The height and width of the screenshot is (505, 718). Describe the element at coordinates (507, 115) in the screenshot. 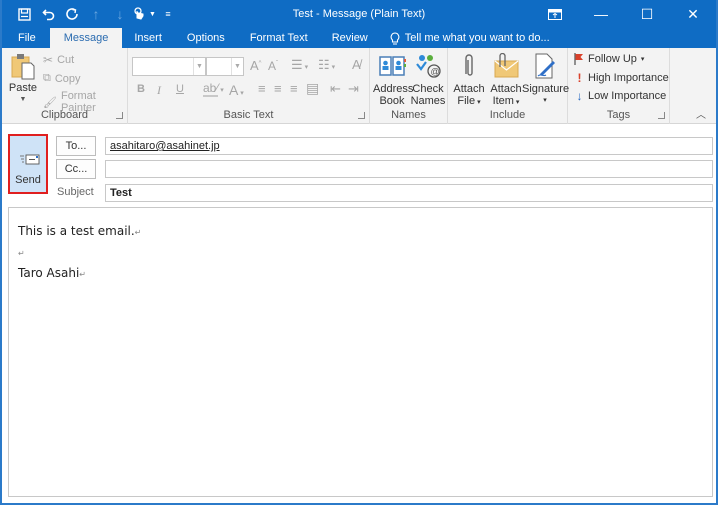

I see `include-group-label: Include` at that location.